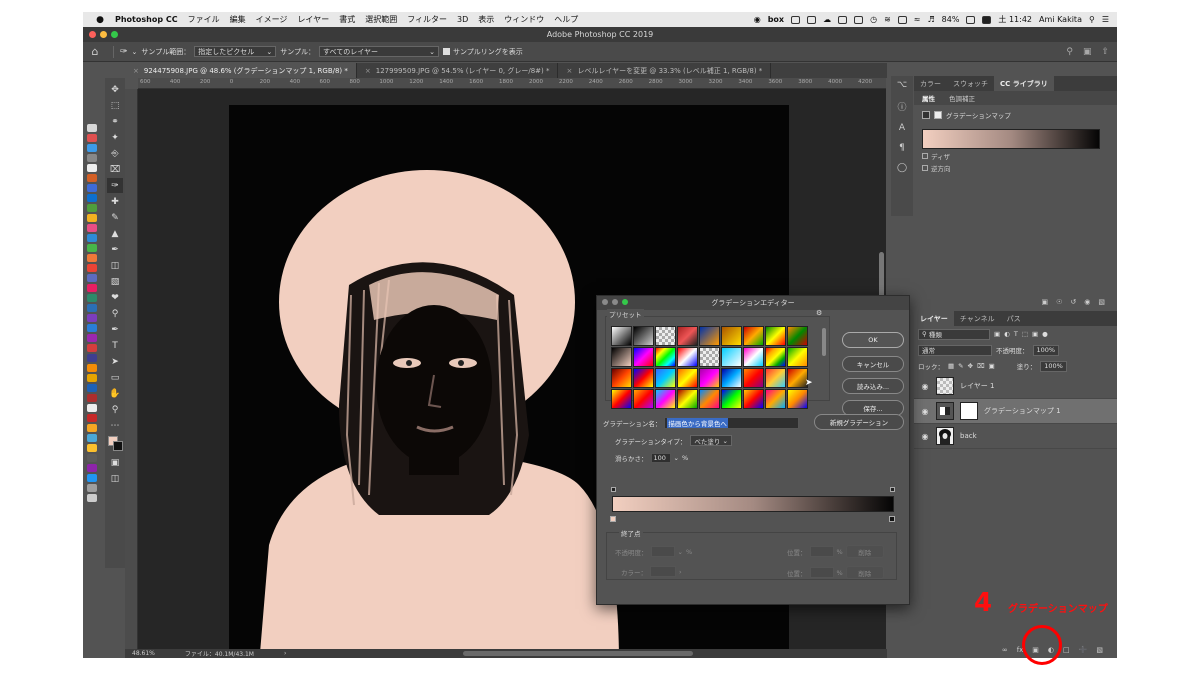 Image resolution: width=1200 pixels, height=675 pixels. What do you see at coordinates (486, 19) in the screenshot?
I see `menu-view: 表示` at bounding box center [486, 19].